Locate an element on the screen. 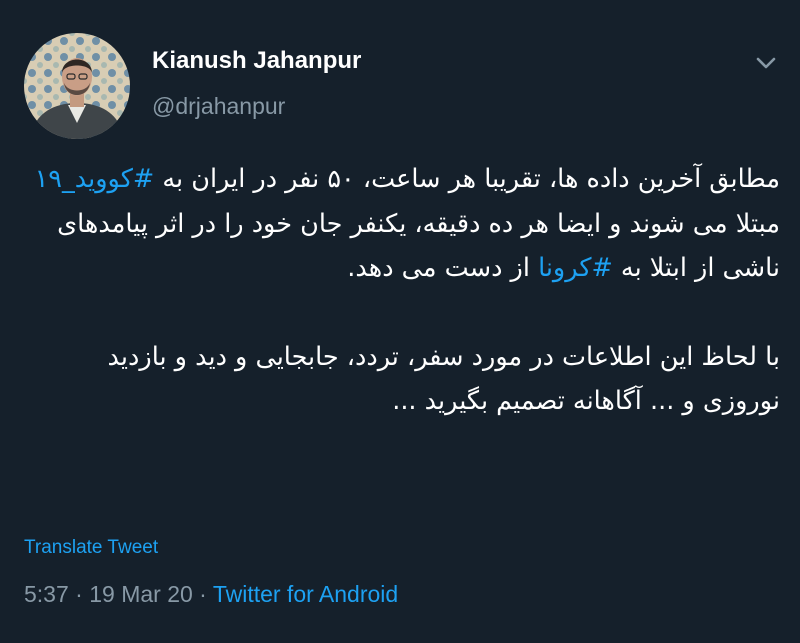  avatar is located at coordinates (77, 86).